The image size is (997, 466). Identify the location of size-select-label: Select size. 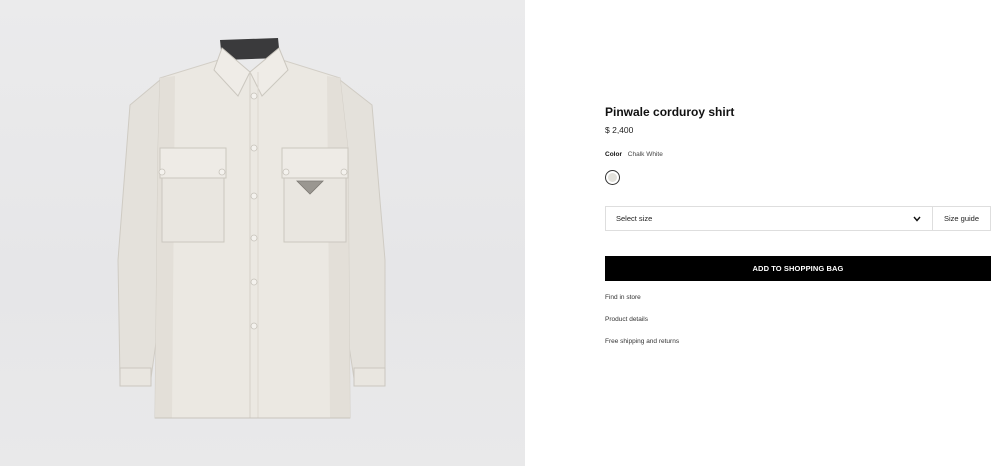
(634, 218).